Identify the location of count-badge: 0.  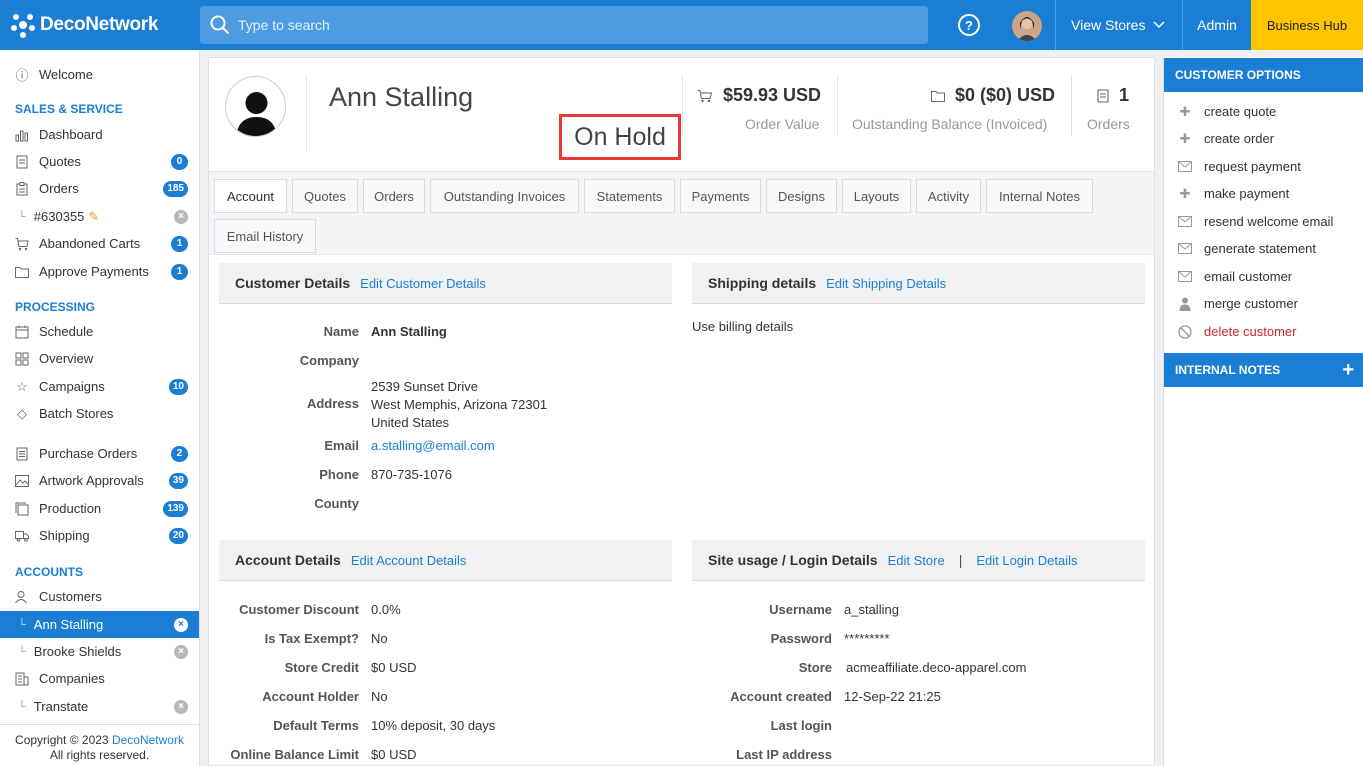
(179, 161).